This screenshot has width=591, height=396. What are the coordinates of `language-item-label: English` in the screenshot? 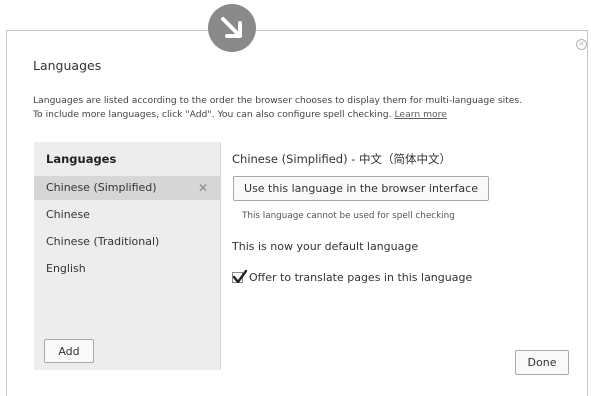 It's located at (66, 268).